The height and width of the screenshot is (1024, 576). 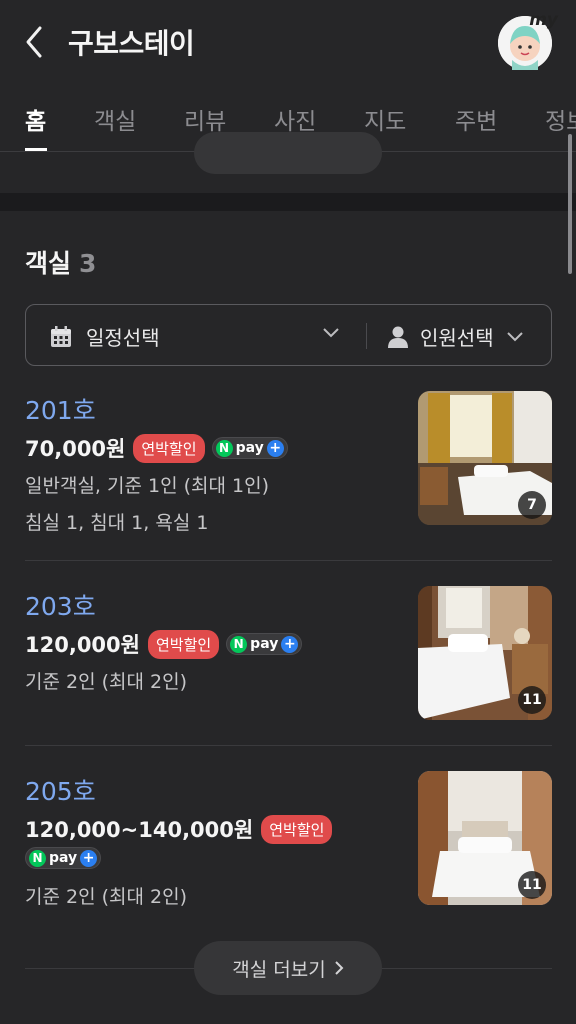 I want to click on app-header: 구보스테이 my, so click(x=288, y=44).